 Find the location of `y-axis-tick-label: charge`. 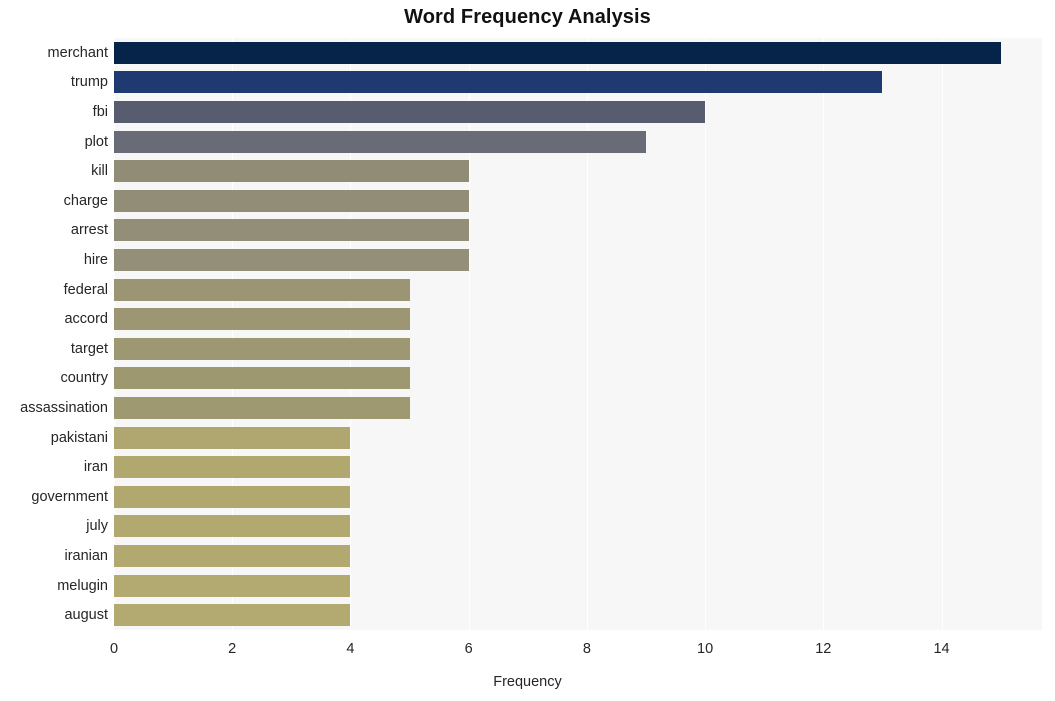

y-axis-tick-label: charge is located at coordinates (85, 200).